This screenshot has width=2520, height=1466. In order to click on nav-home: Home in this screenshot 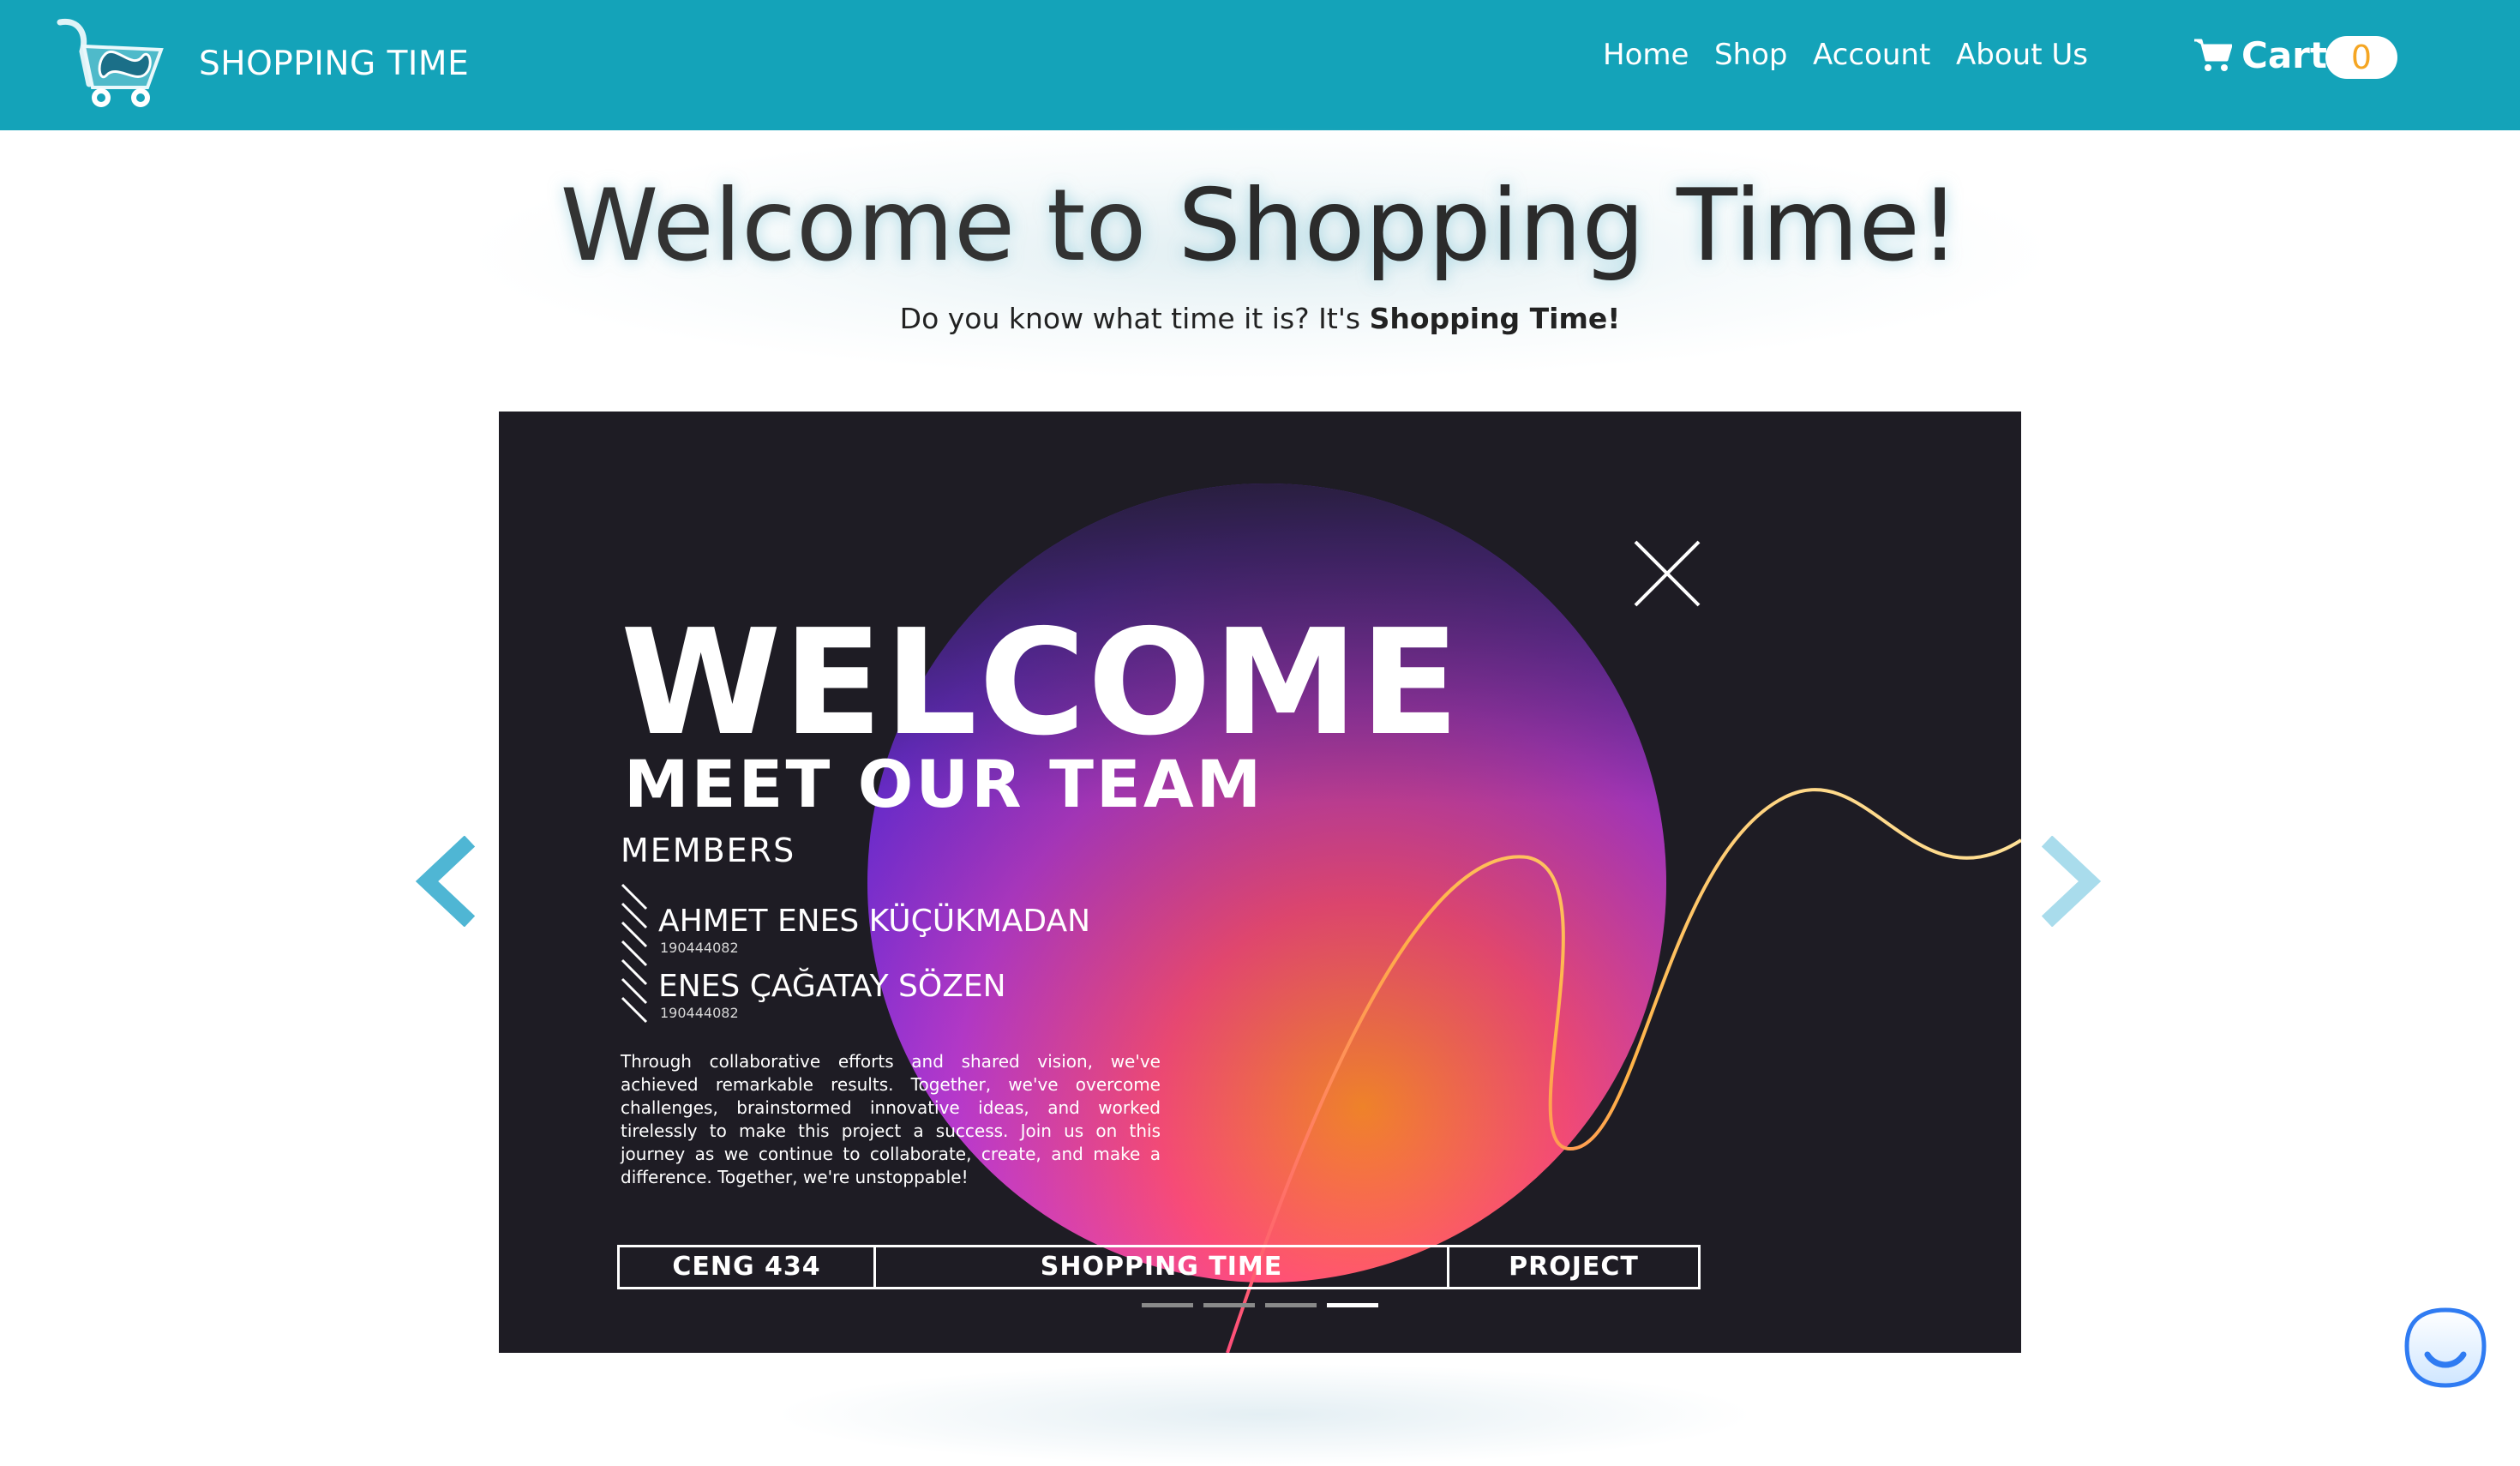, I will do `click(1646, 55)`.